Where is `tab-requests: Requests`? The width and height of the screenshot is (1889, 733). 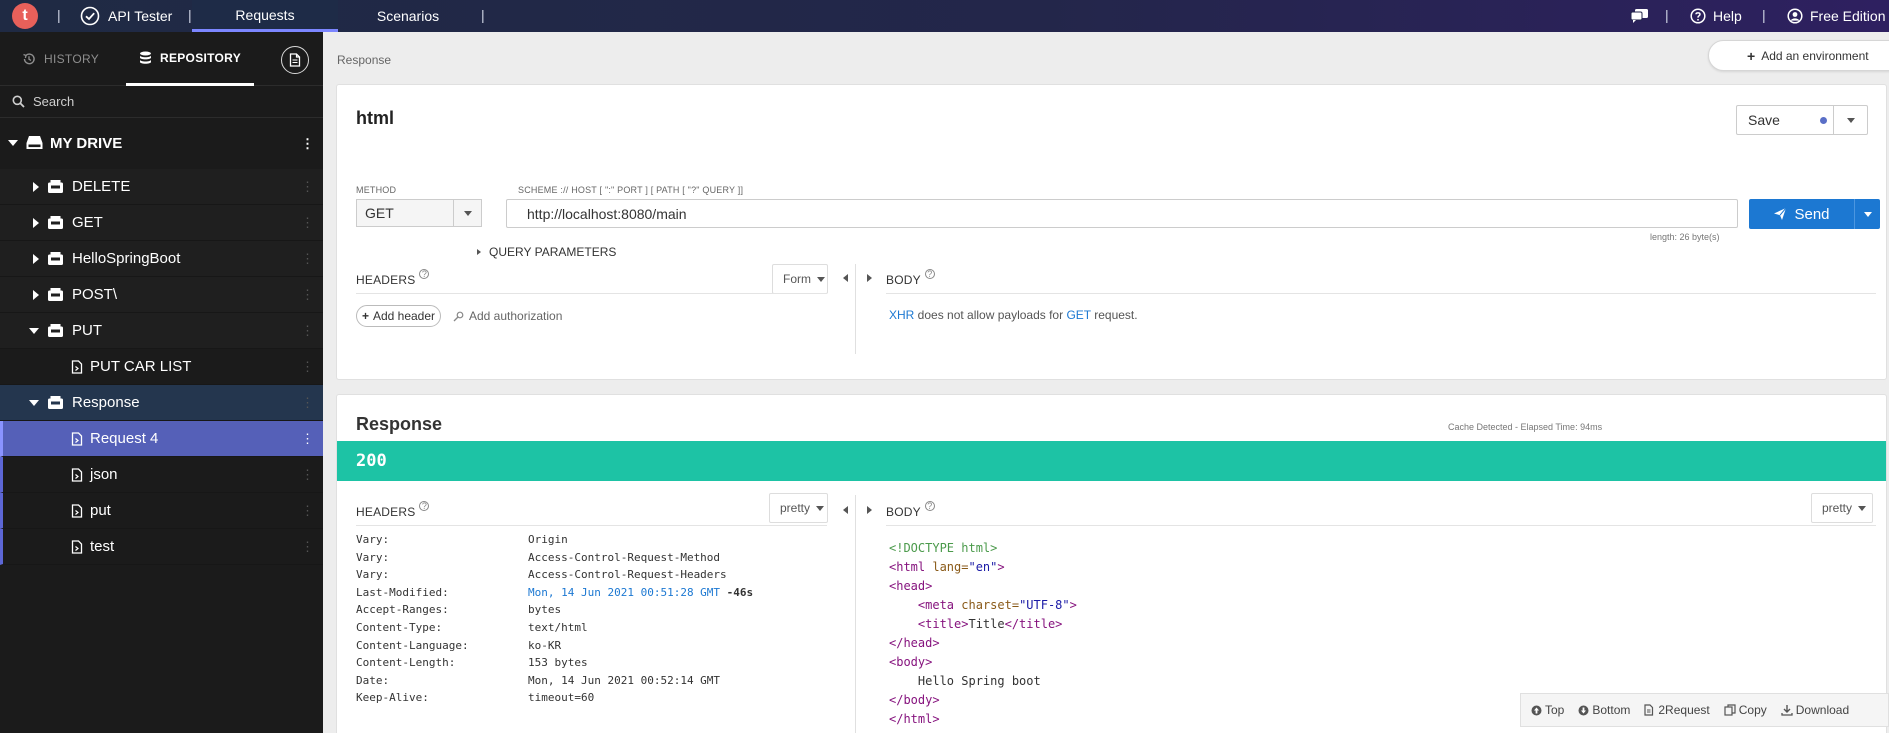 tab-requests: Requests is located at coordinates (265, 16).